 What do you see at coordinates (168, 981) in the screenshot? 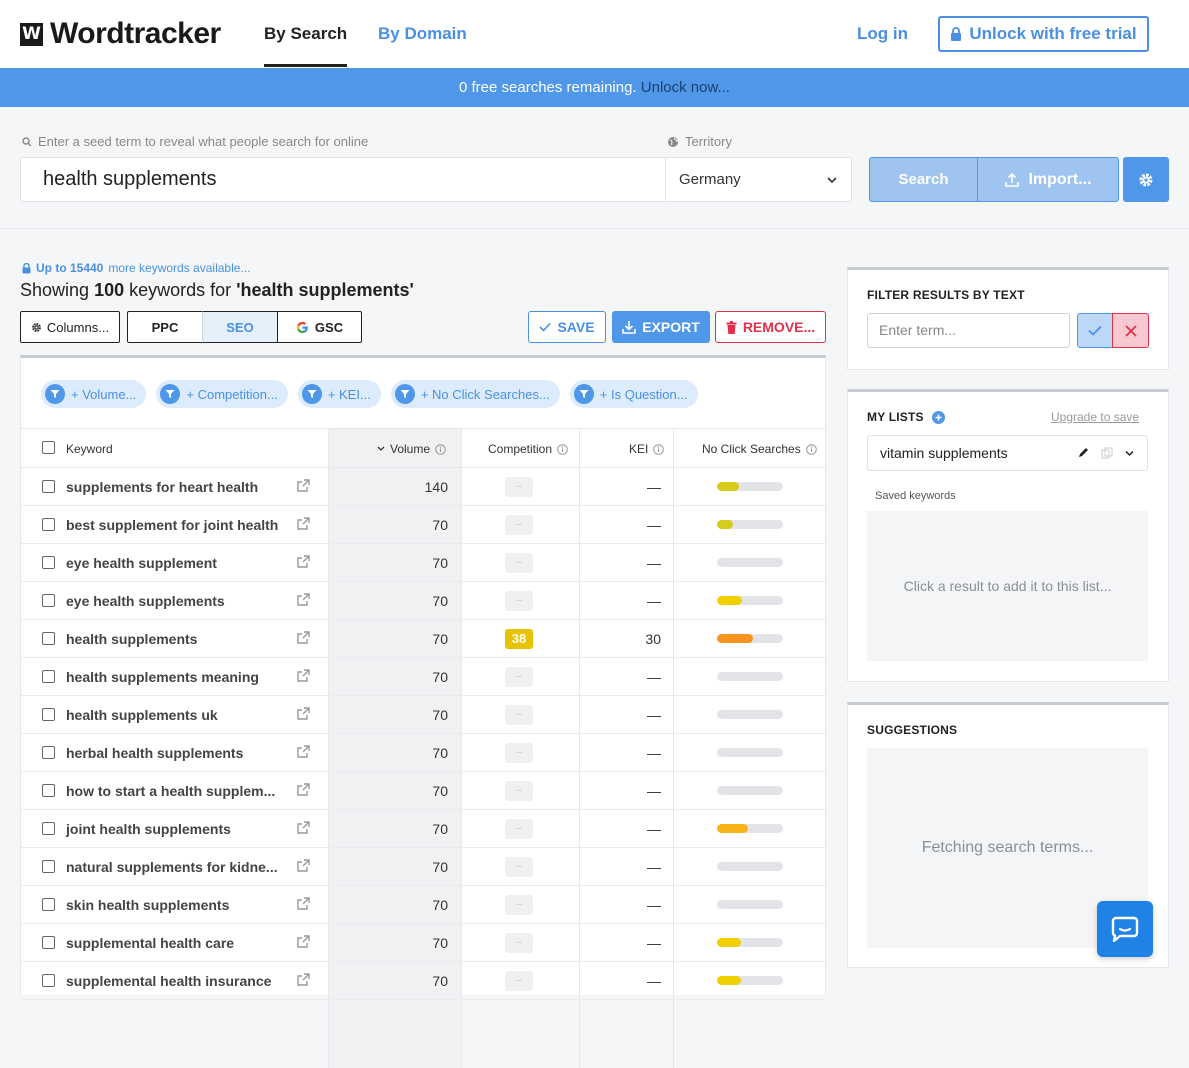
I see `keyword-cell: supplemental health insurance` at bounding box center [168, 981].